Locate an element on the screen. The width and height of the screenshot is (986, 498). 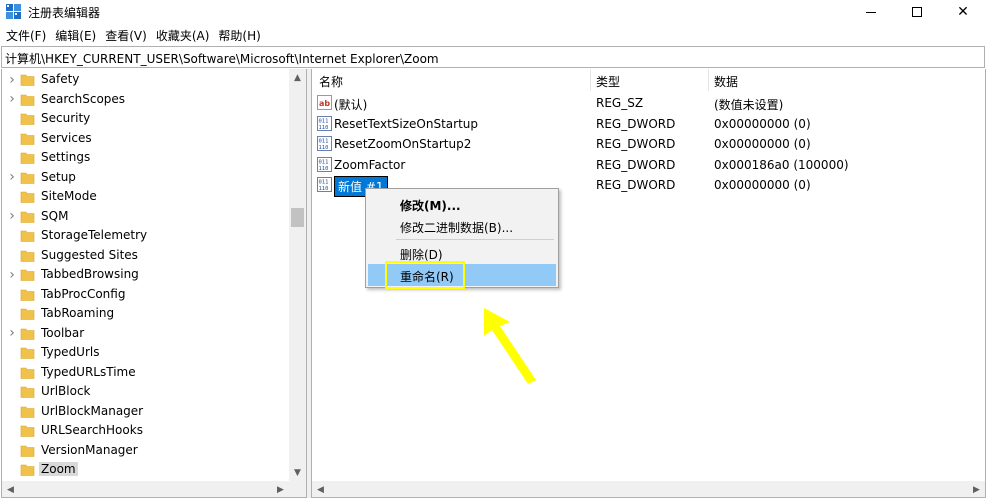
value-data: 0x000186a0 (100000) is located at coordinates (781, 164).